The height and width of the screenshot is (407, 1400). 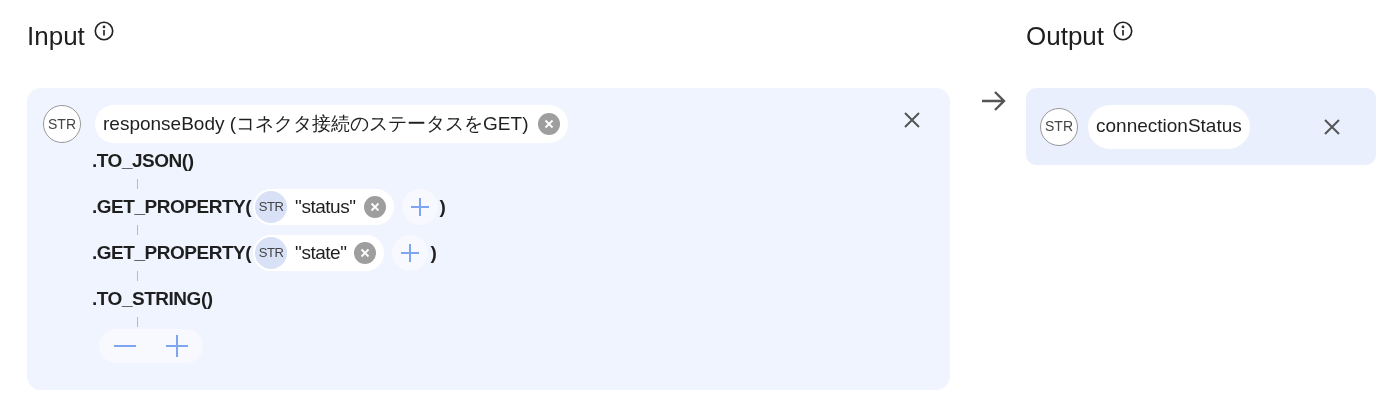 What do you see at coordinates (152, 299) in the screenshot?
I see `function-text: .TO_STRING()` at bounding box center [152, 299].